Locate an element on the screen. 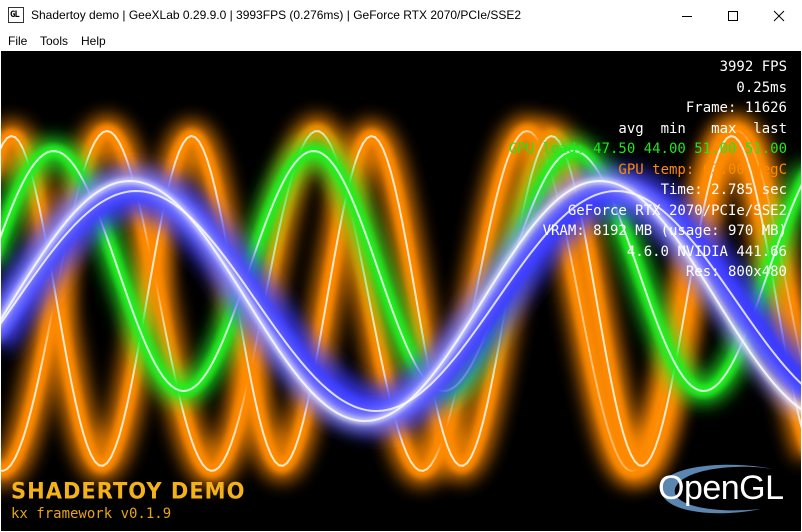 The height and width of the screenshot is (532, 802). menu-help: Help is located at coordinates (93, 41).